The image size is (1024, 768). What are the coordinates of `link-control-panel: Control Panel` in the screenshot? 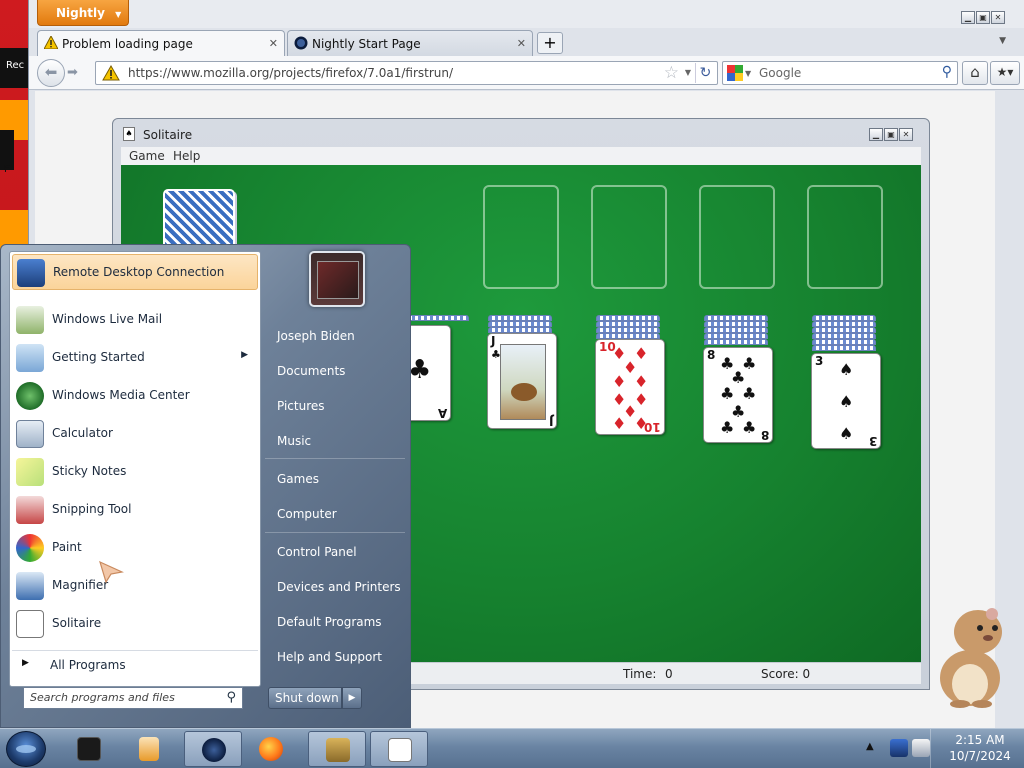 It's located at (317, 552).